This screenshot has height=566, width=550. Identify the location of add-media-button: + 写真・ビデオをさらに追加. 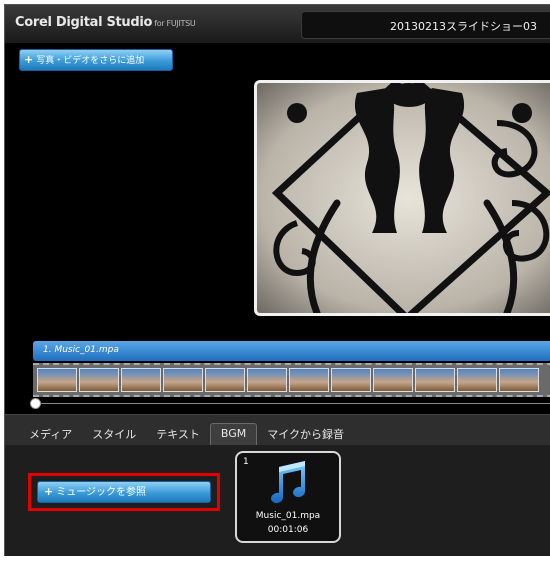
(96, 60).